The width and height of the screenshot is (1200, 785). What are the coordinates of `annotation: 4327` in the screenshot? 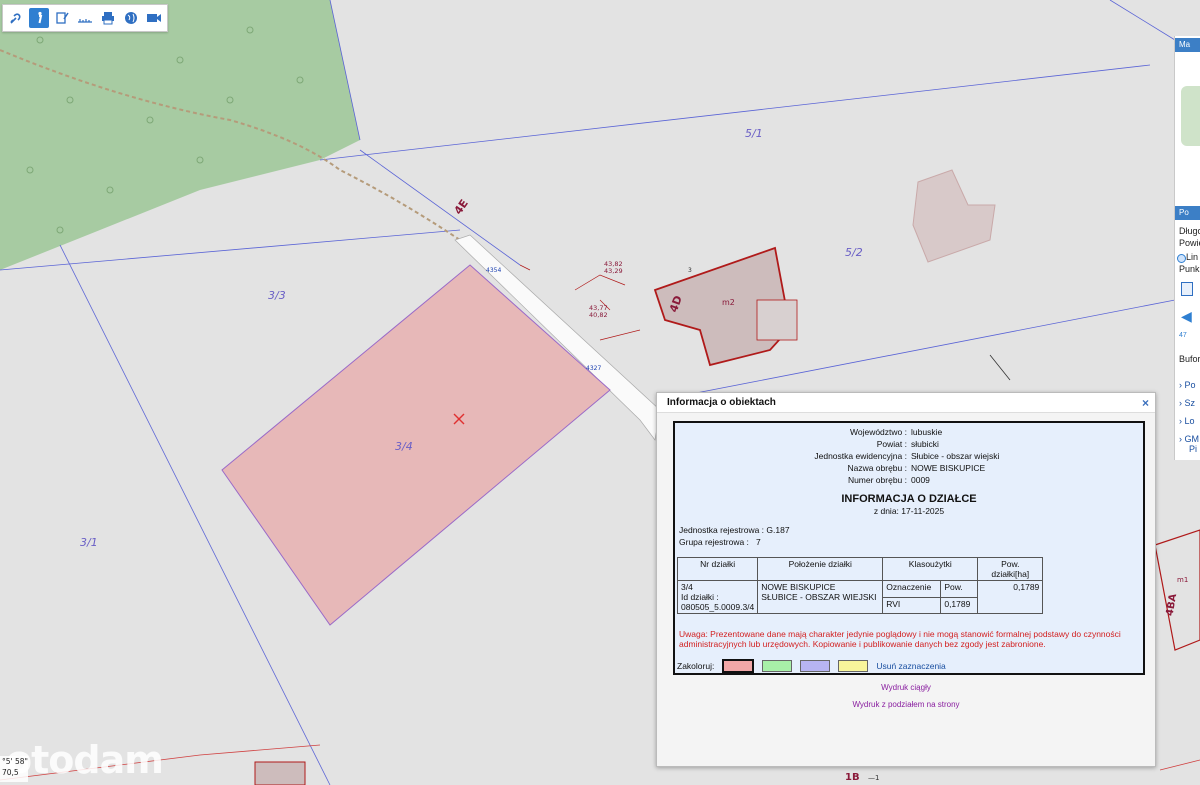 It's located at (593, 368).